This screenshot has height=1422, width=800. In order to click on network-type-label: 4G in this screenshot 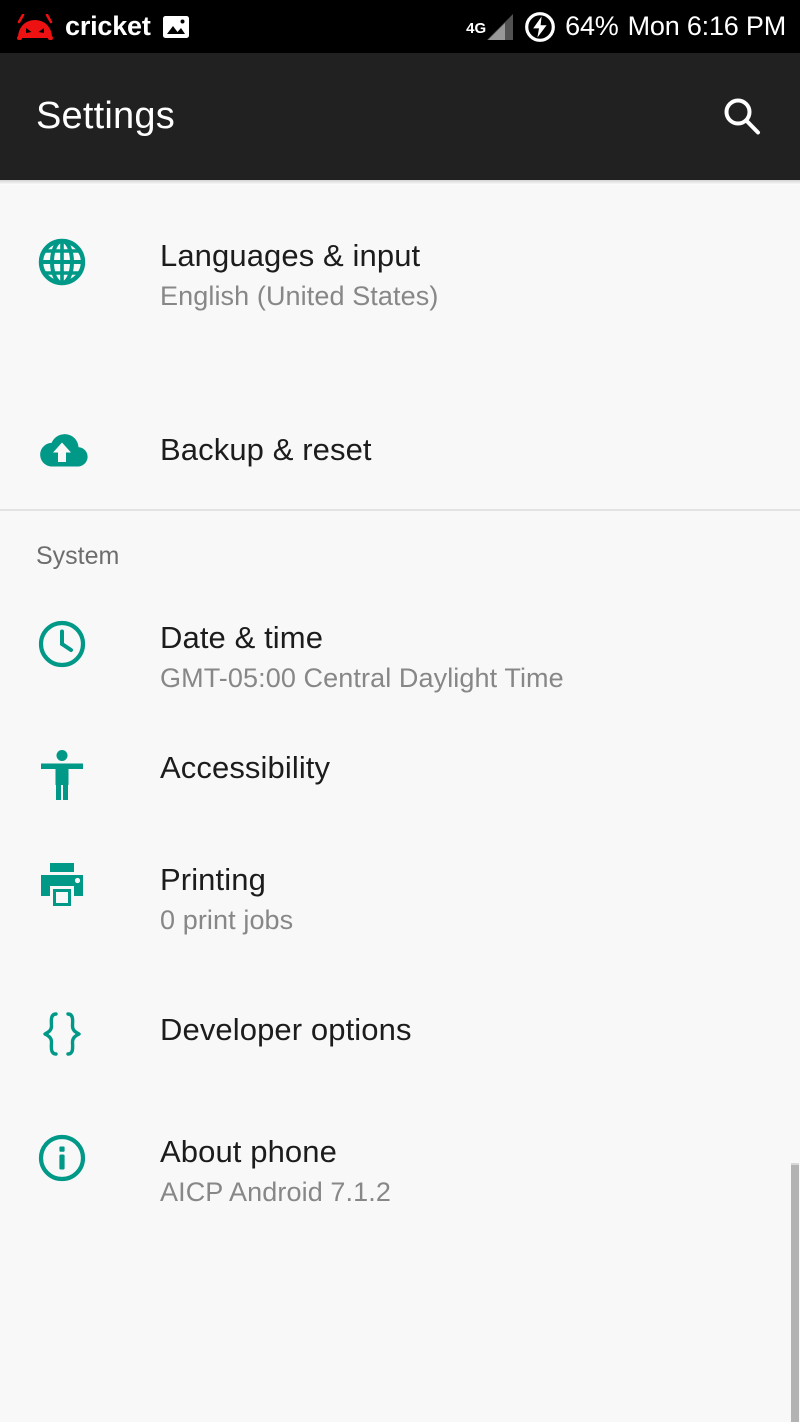, I will do `click(476, 28)`.